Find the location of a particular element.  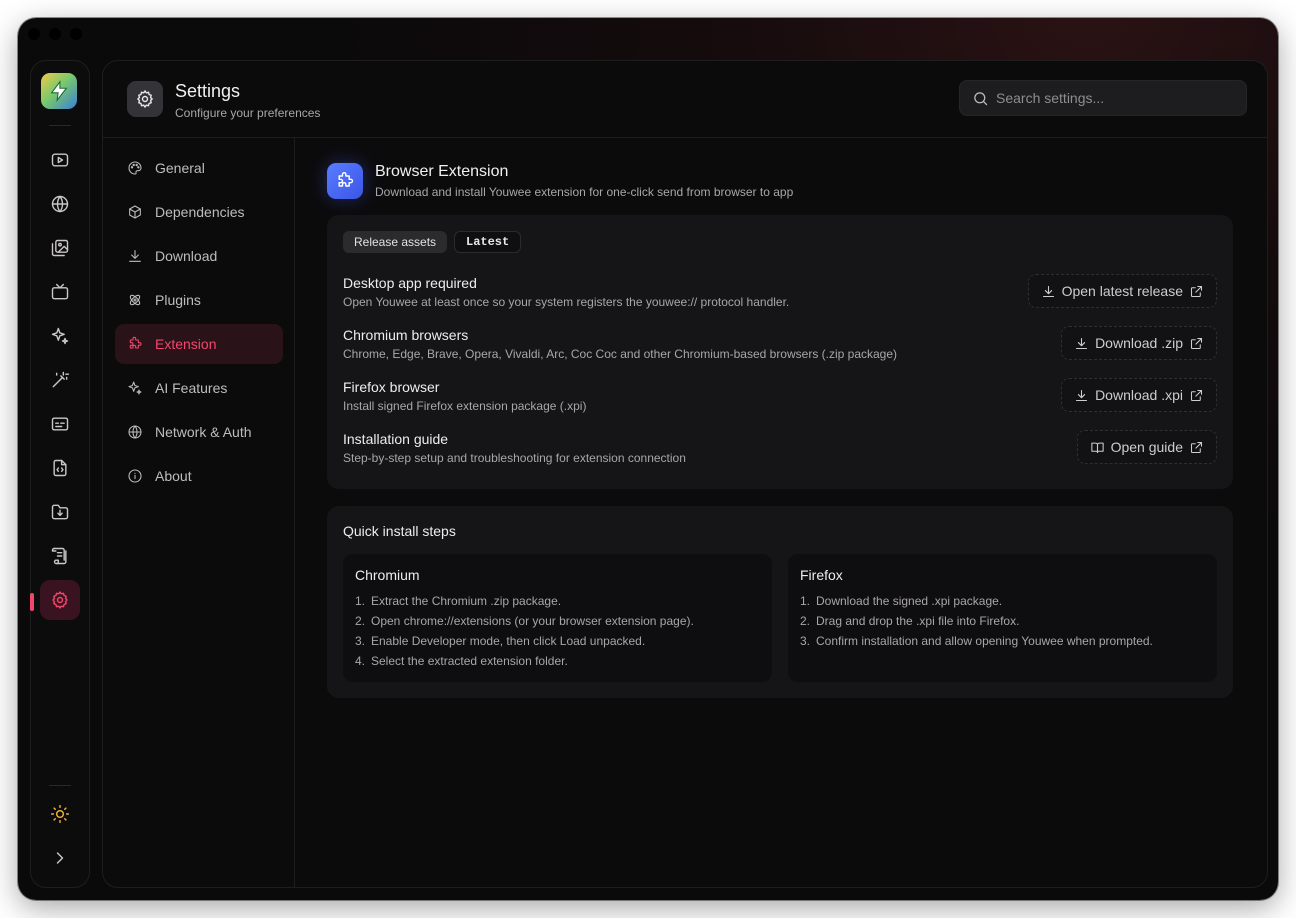

list-item: 1. Extract the Chromium .zip package. is located at coordinates (458, 601).